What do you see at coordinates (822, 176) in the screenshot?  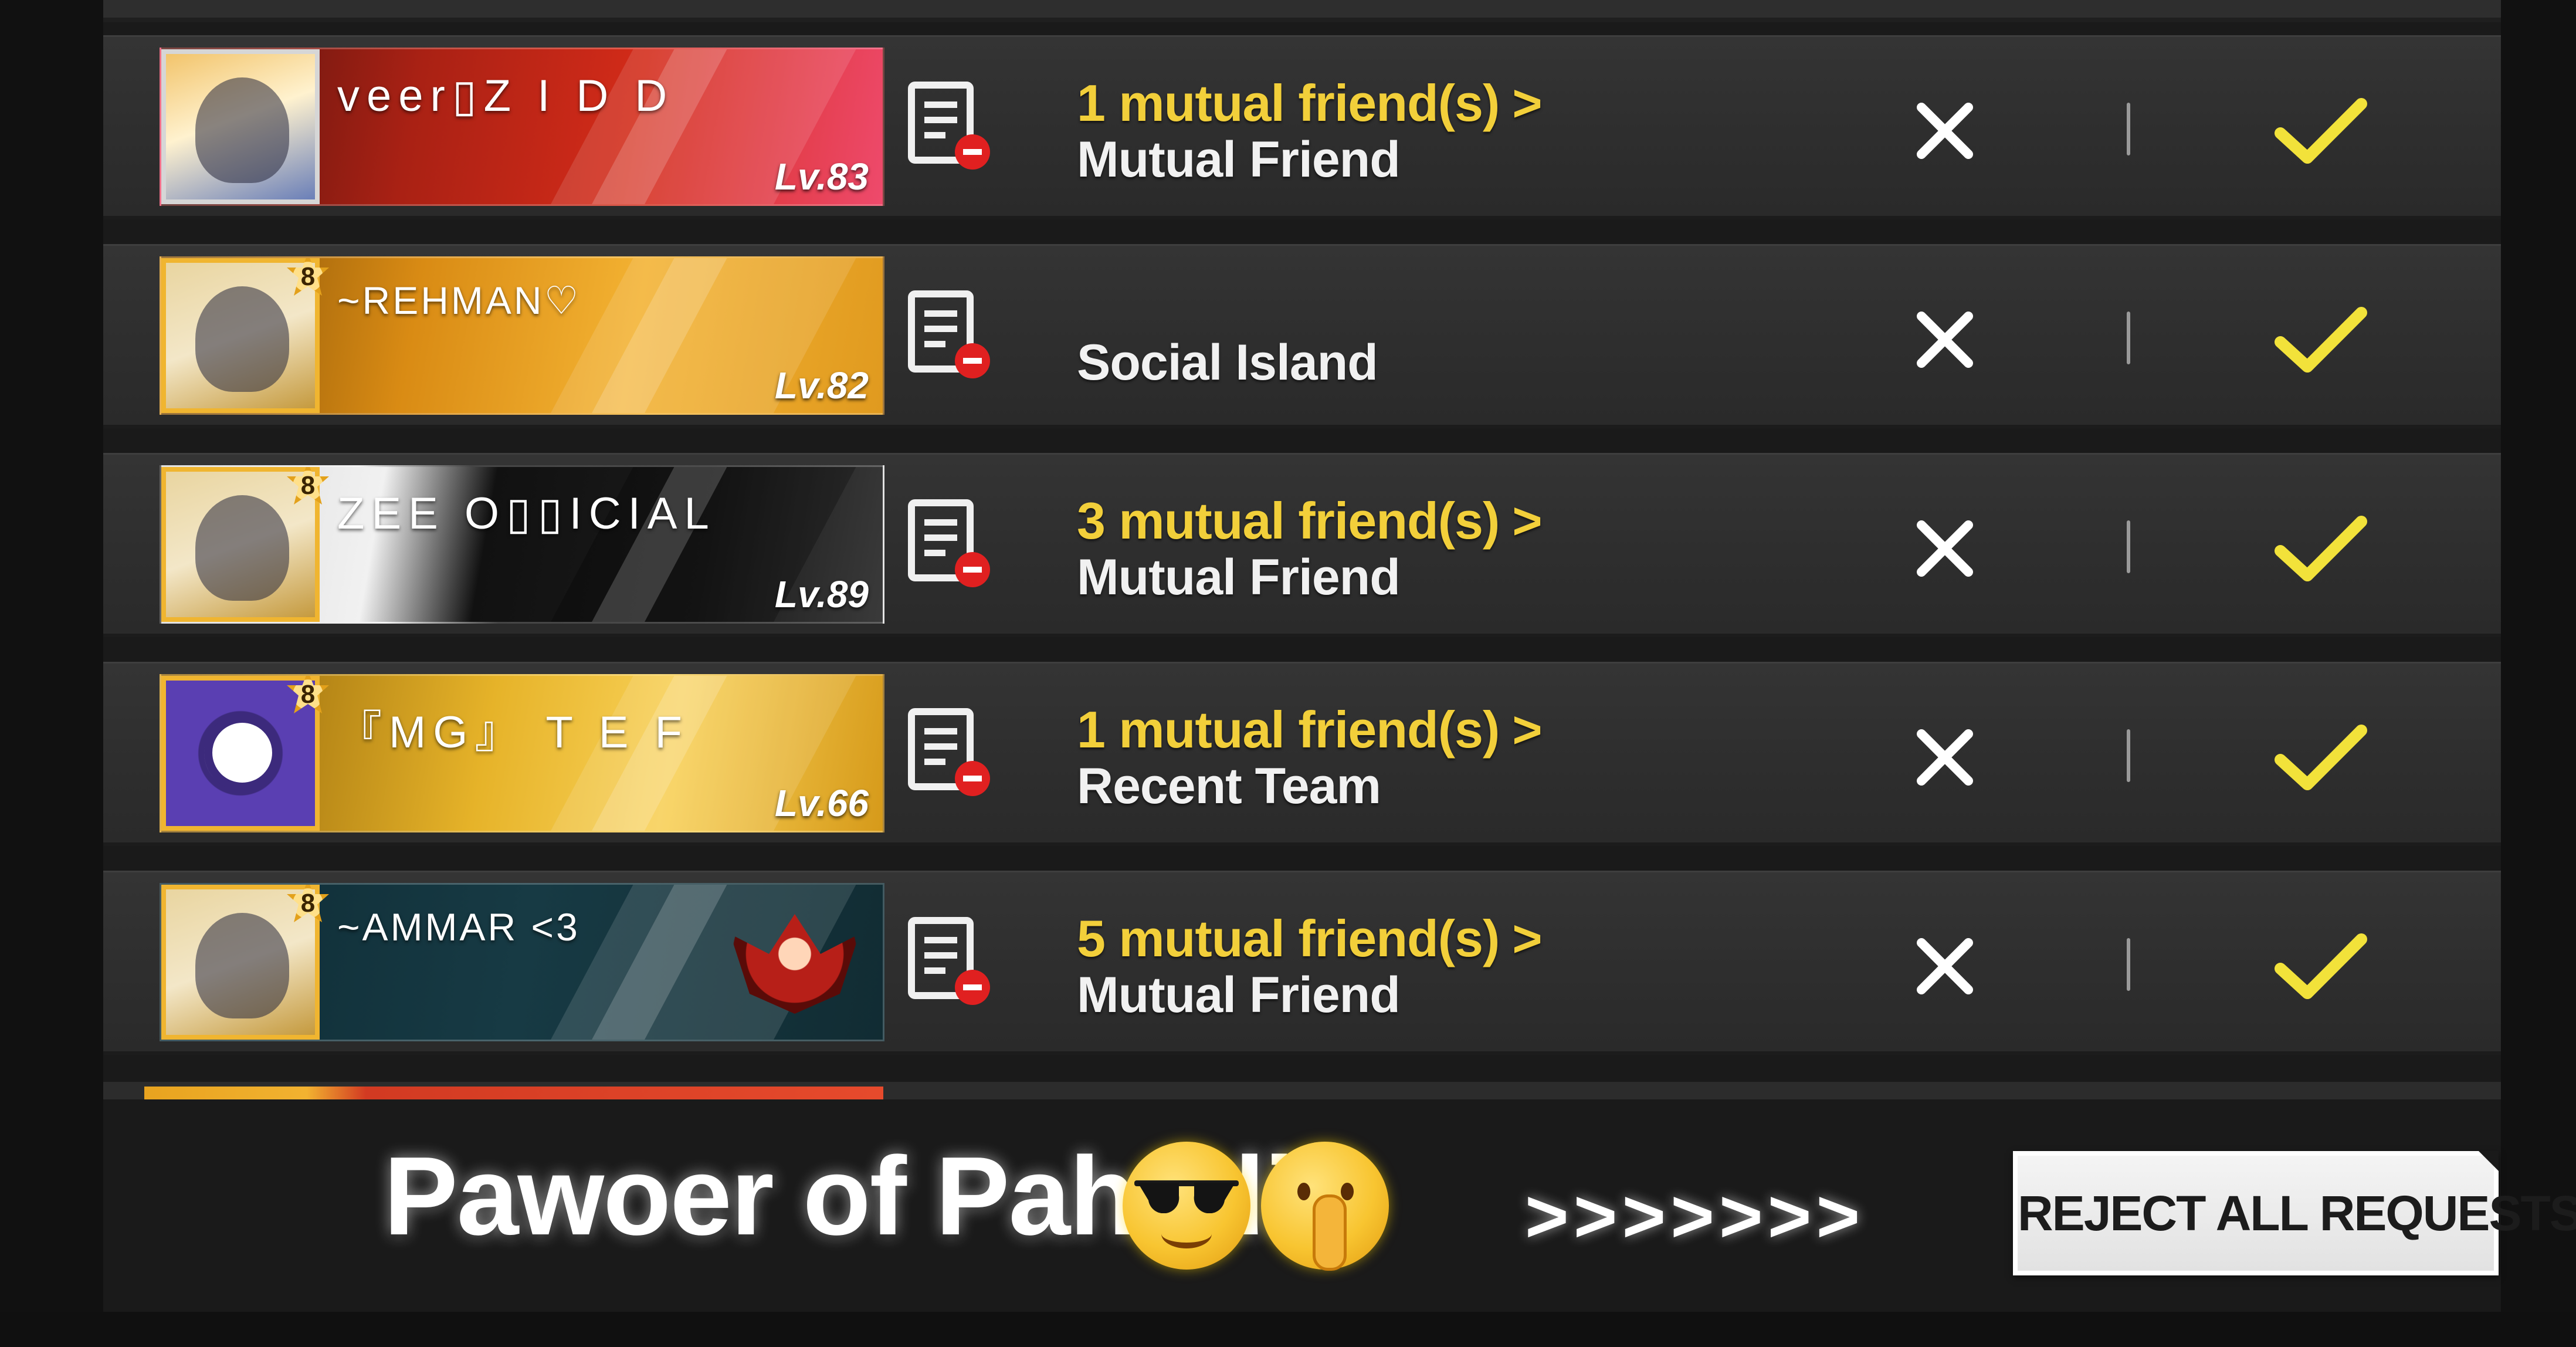 I see `player-level: Lv.83` at bounding box center [822, 176].